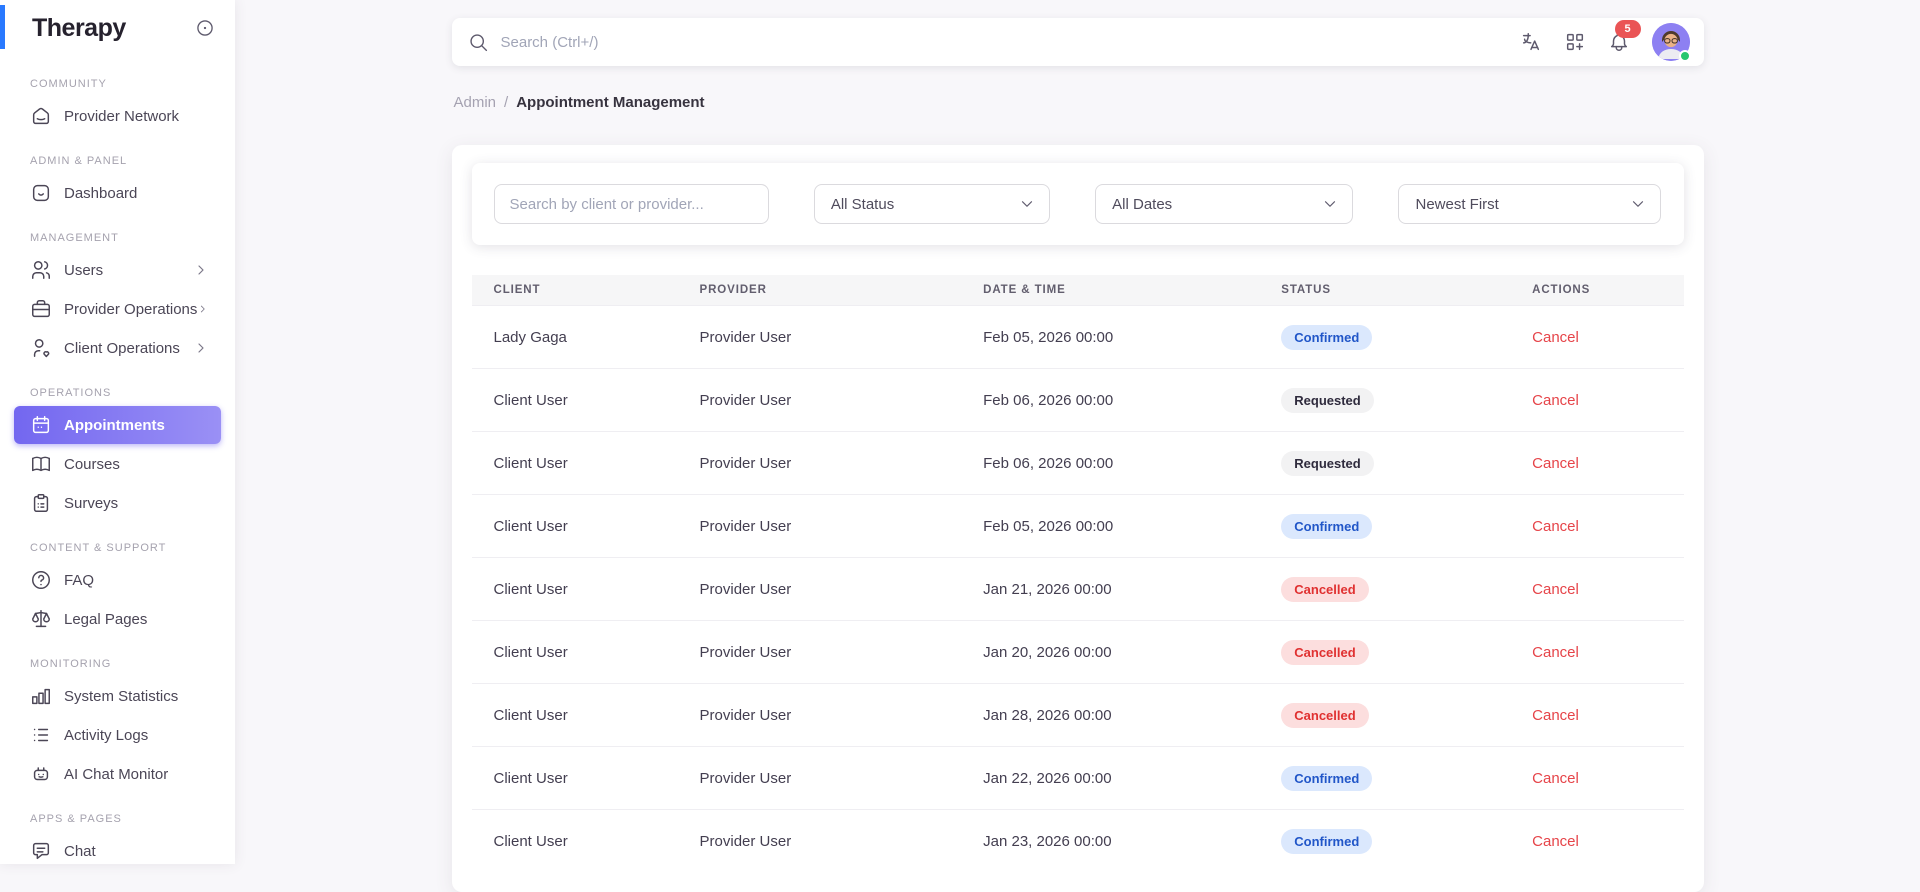 The width and height of the screenshot is (1920, 892). I want to click on sidebar-item-appointments: Appointments, so click(117, 425).